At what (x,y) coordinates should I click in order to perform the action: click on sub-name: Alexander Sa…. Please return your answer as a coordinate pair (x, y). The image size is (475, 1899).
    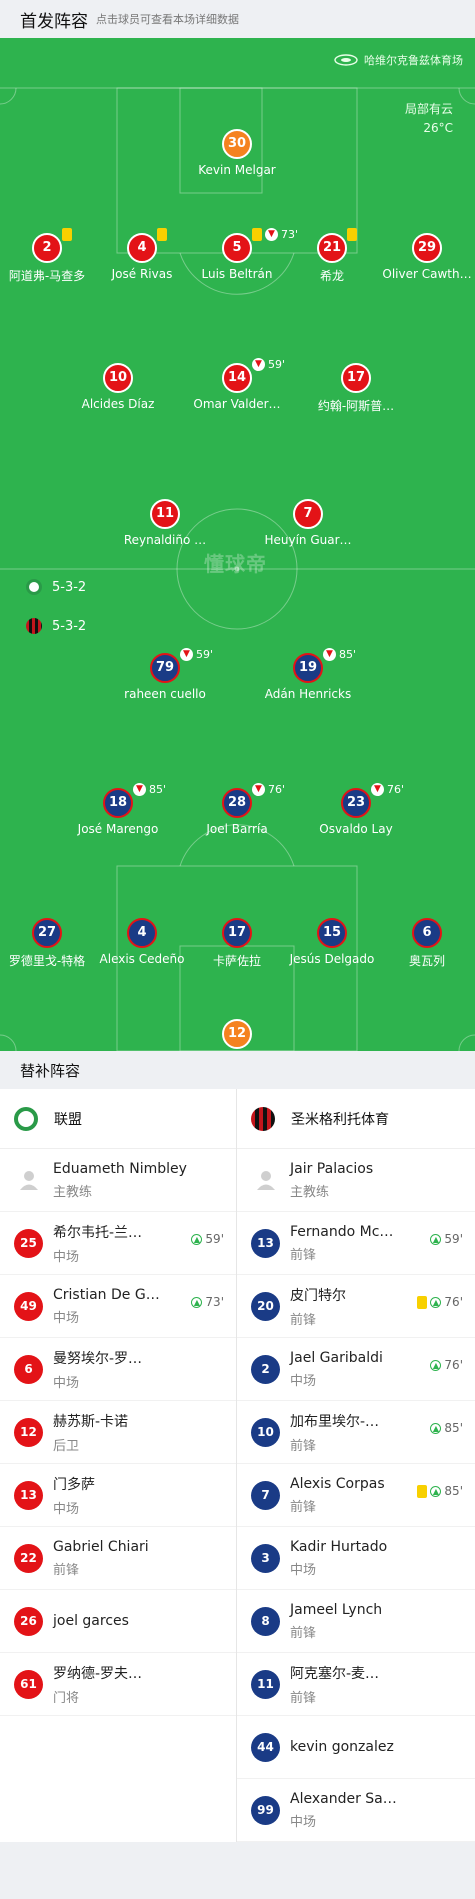
    Looking at the image, I should click on (343, 1798).